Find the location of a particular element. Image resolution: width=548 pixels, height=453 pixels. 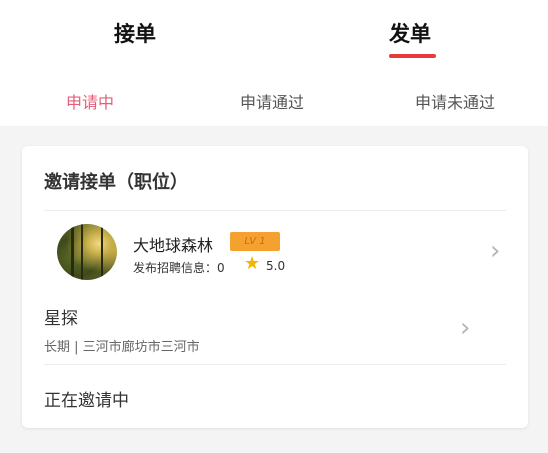

subtab-approved: 申请通过 is located at coordinates (272, 101).